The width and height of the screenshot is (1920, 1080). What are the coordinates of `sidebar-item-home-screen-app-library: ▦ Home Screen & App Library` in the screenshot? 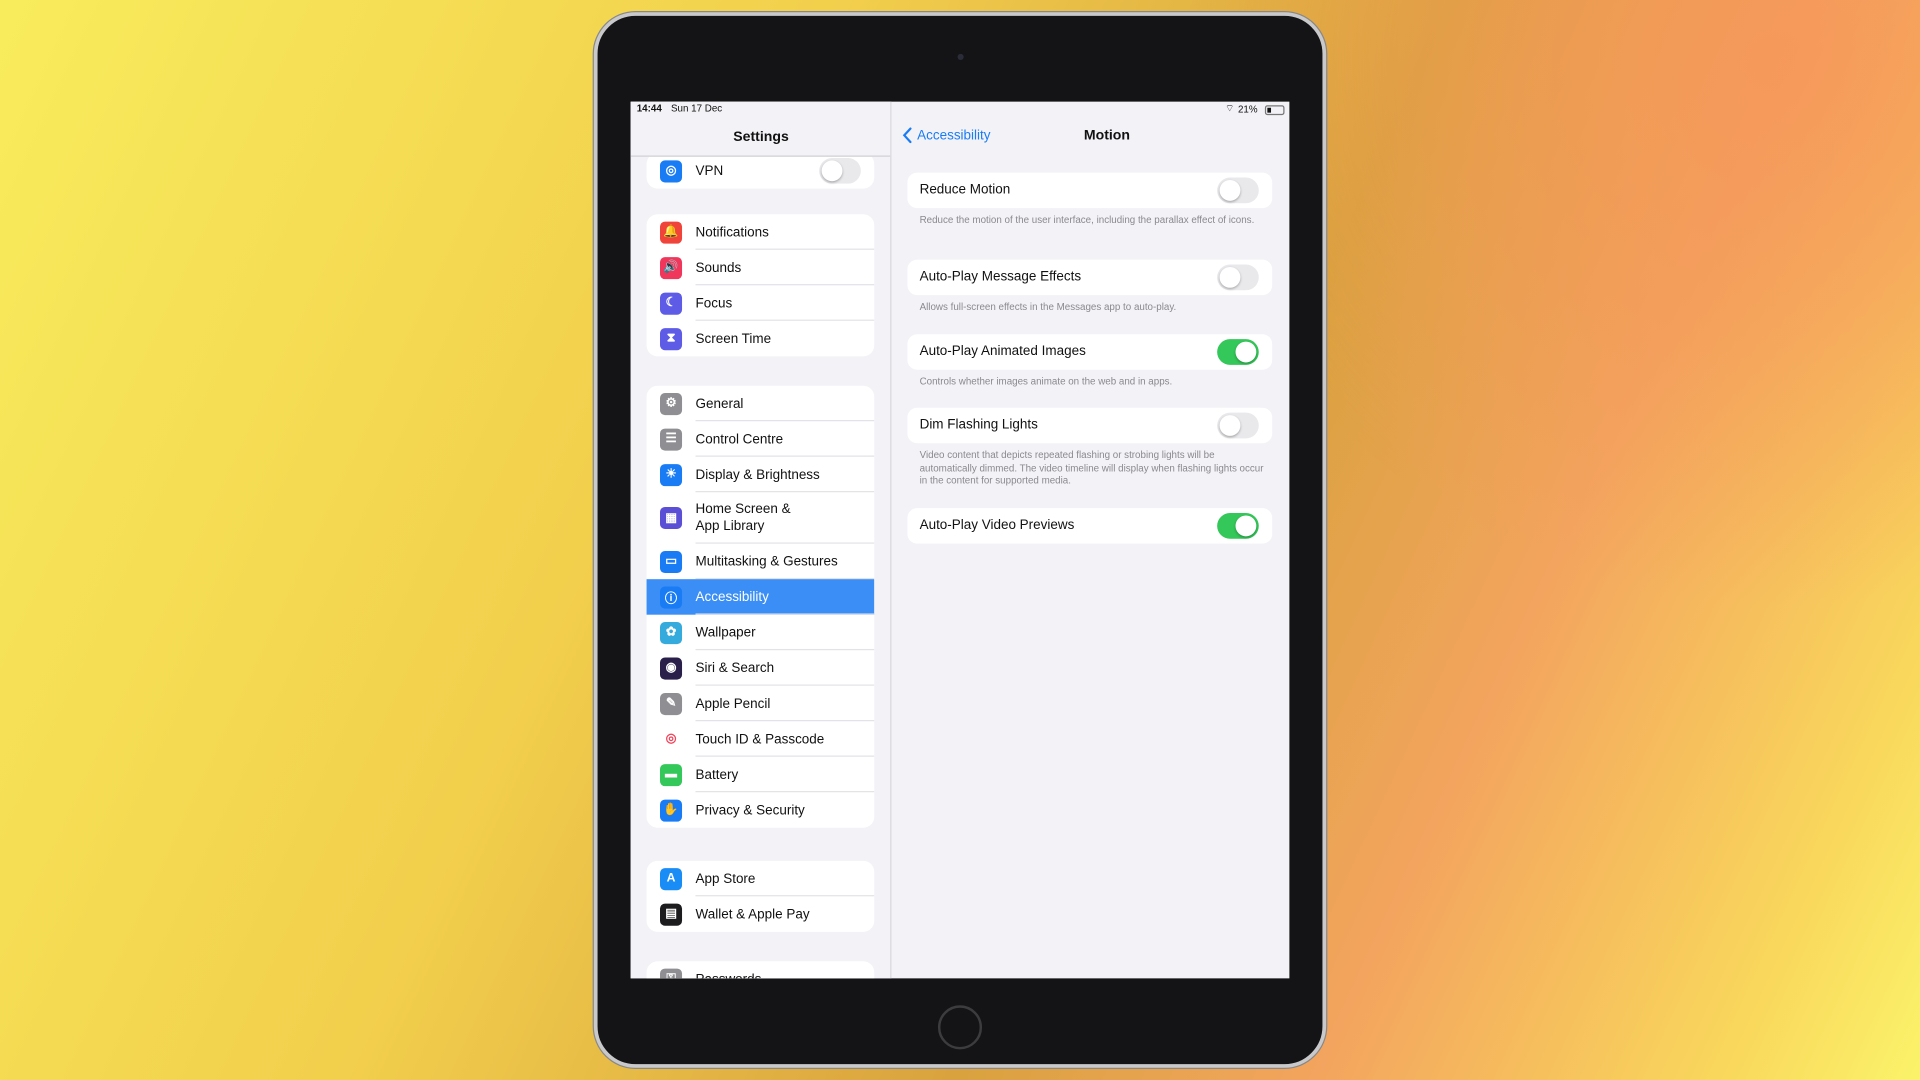 It's located at (761, 518).